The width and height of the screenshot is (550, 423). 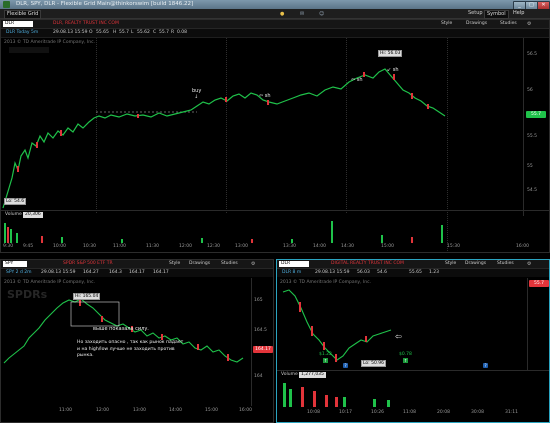 What do you see at coordinates (518, 13) in the screenshot?
I see `help-button: Help` at bounding box center [518, 13].